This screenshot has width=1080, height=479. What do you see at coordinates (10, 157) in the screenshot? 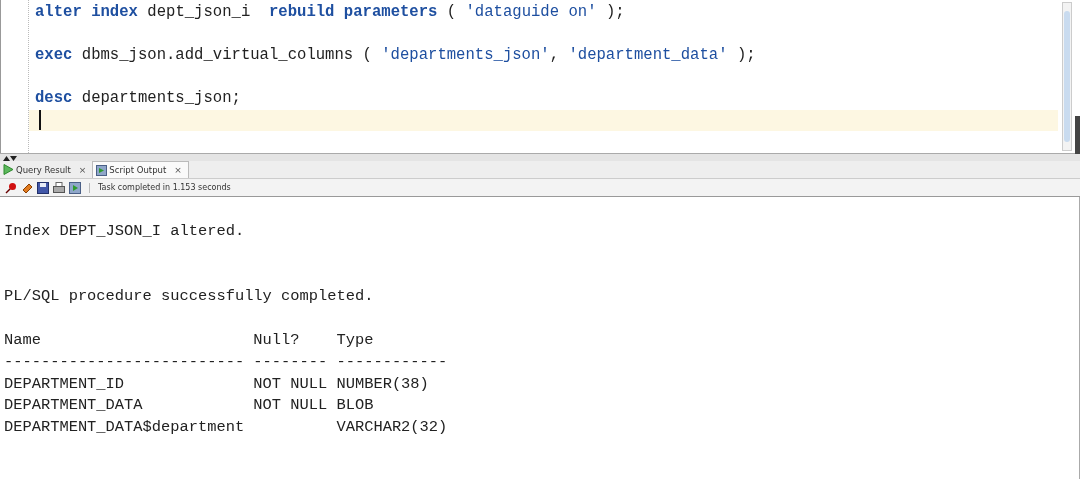
I see `collapse-arrows-icon` at bounding box center [10, 157].